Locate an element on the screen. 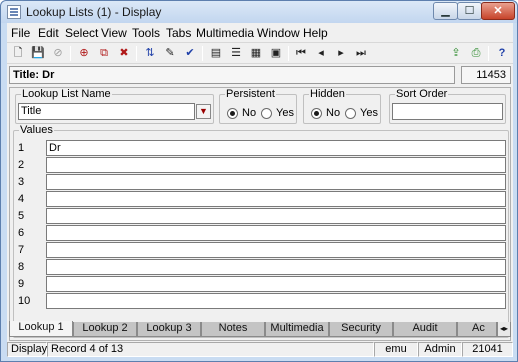 Image resolution: width=518 pixels, height=362 pixels. cancel-icon: ⊘ is located at coordinates (58, 53).